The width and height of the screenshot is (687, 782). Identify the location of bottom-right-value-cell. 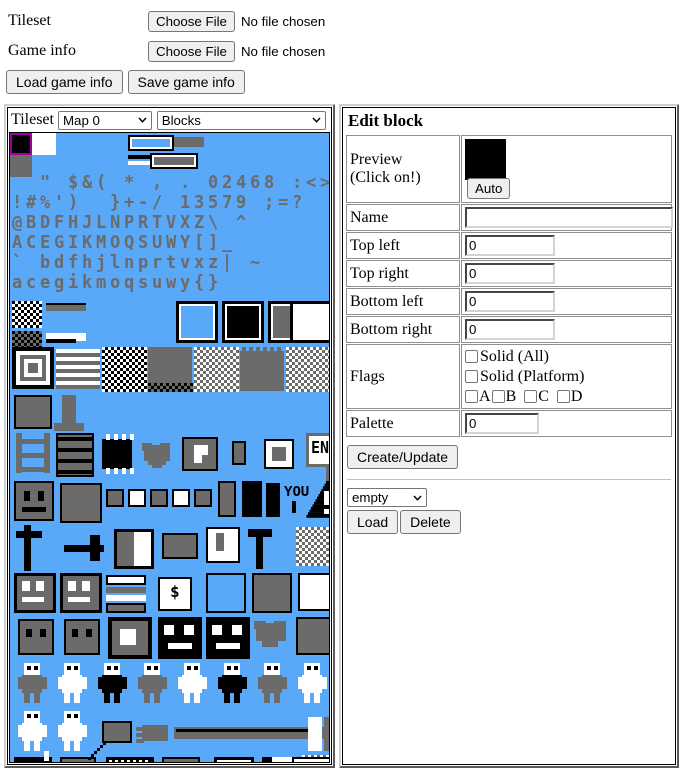
(566, 329).